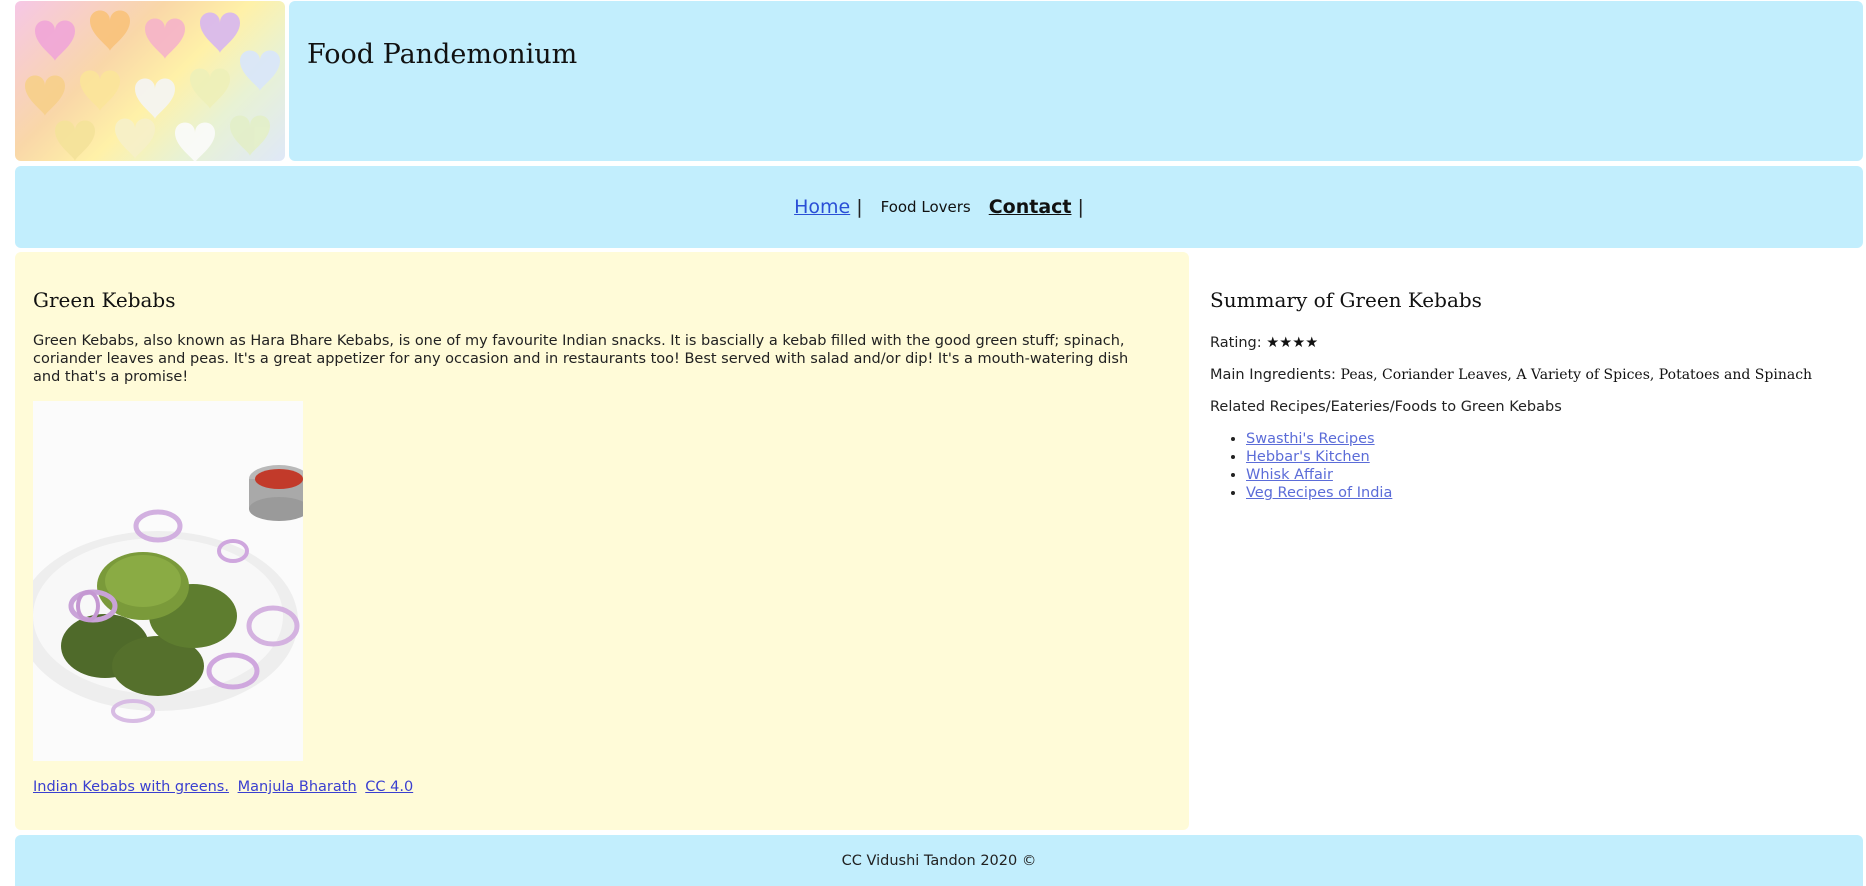  I want to click on green-kebabs-photo, so click(168, 581).